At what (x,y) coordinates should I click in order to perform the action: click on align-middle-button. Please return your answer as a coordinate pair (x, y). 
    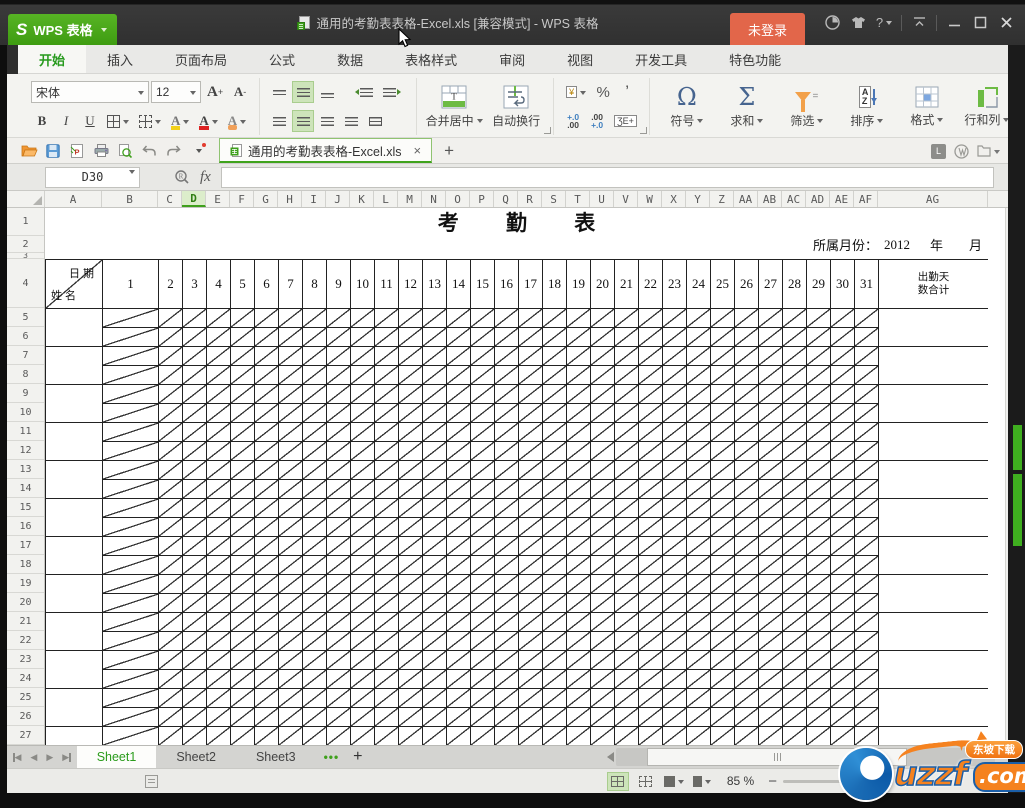
    Looking at the image, I should click on (303, 92).